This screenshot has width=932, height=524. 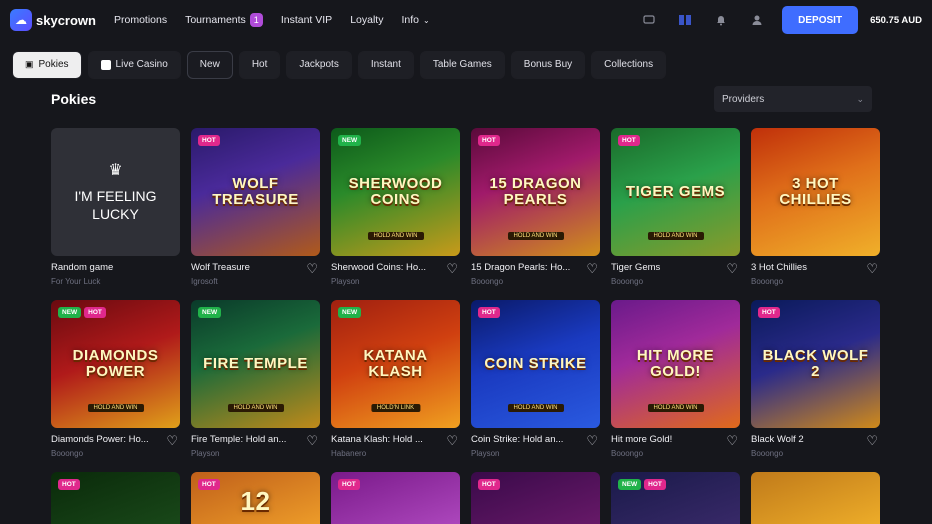 I want to click on game-name: Black Wolf 2, so click(x=807, y=439).